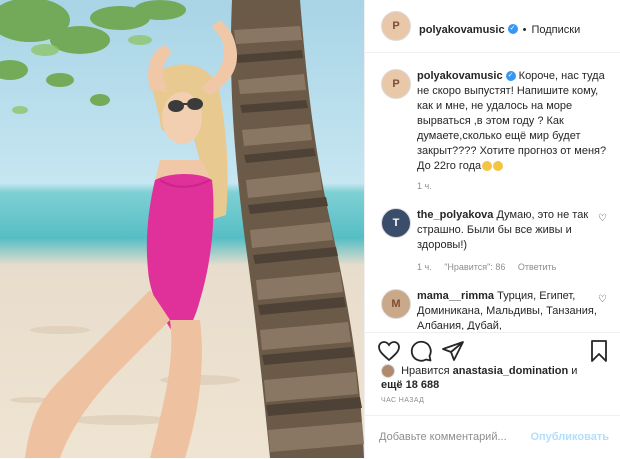 The height and width of the screenshot is (459, 620). I want to click on heart-icon, so click(389, 351).